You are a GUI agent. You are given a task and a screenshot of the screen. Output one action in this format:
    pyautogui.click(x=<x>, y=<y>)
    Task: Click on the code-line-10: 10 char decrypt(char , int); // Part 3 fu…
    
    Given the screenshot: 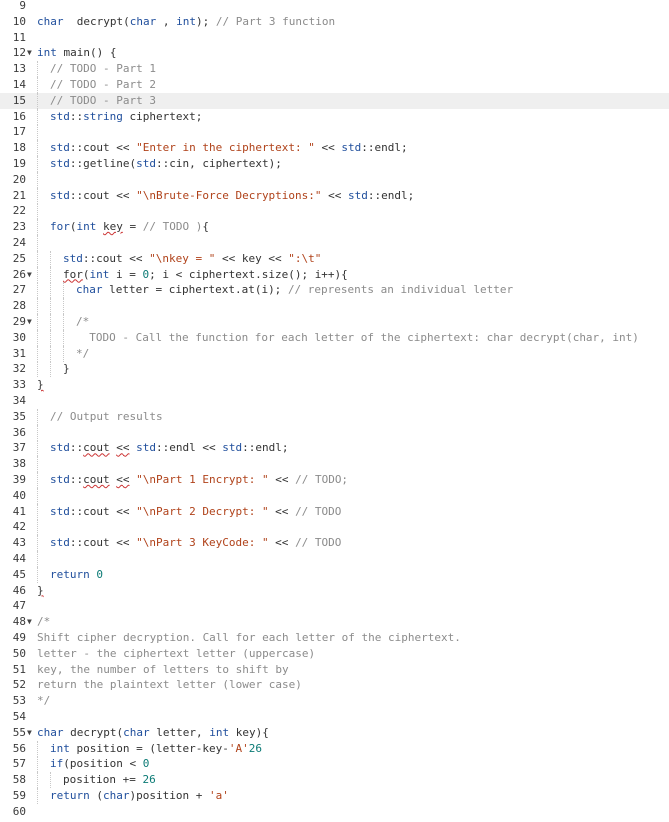 What is the action you would take?
    pyautogui.click(x=334, y=22)
    